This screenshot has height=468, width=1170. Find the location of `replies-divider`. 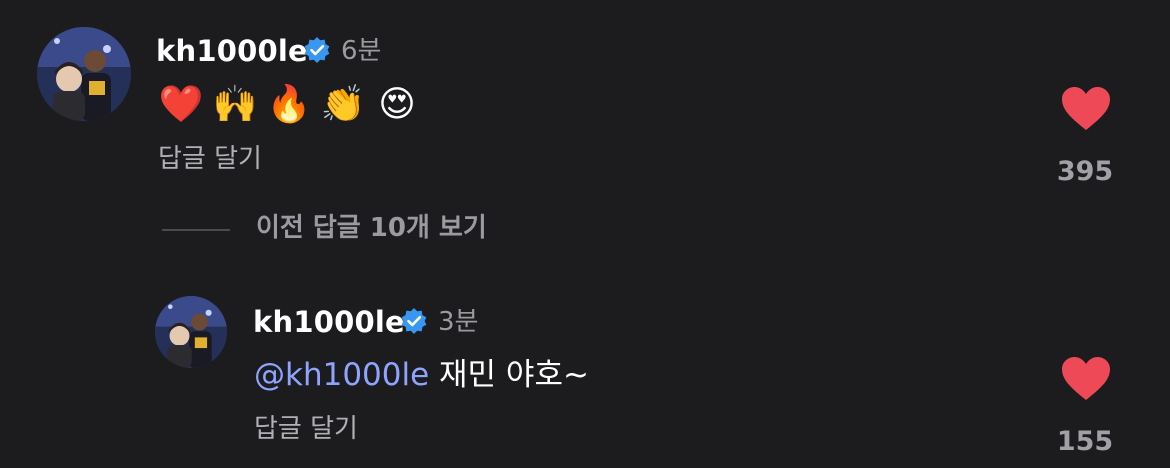

replies-divider is located at coordinates (196, 230).